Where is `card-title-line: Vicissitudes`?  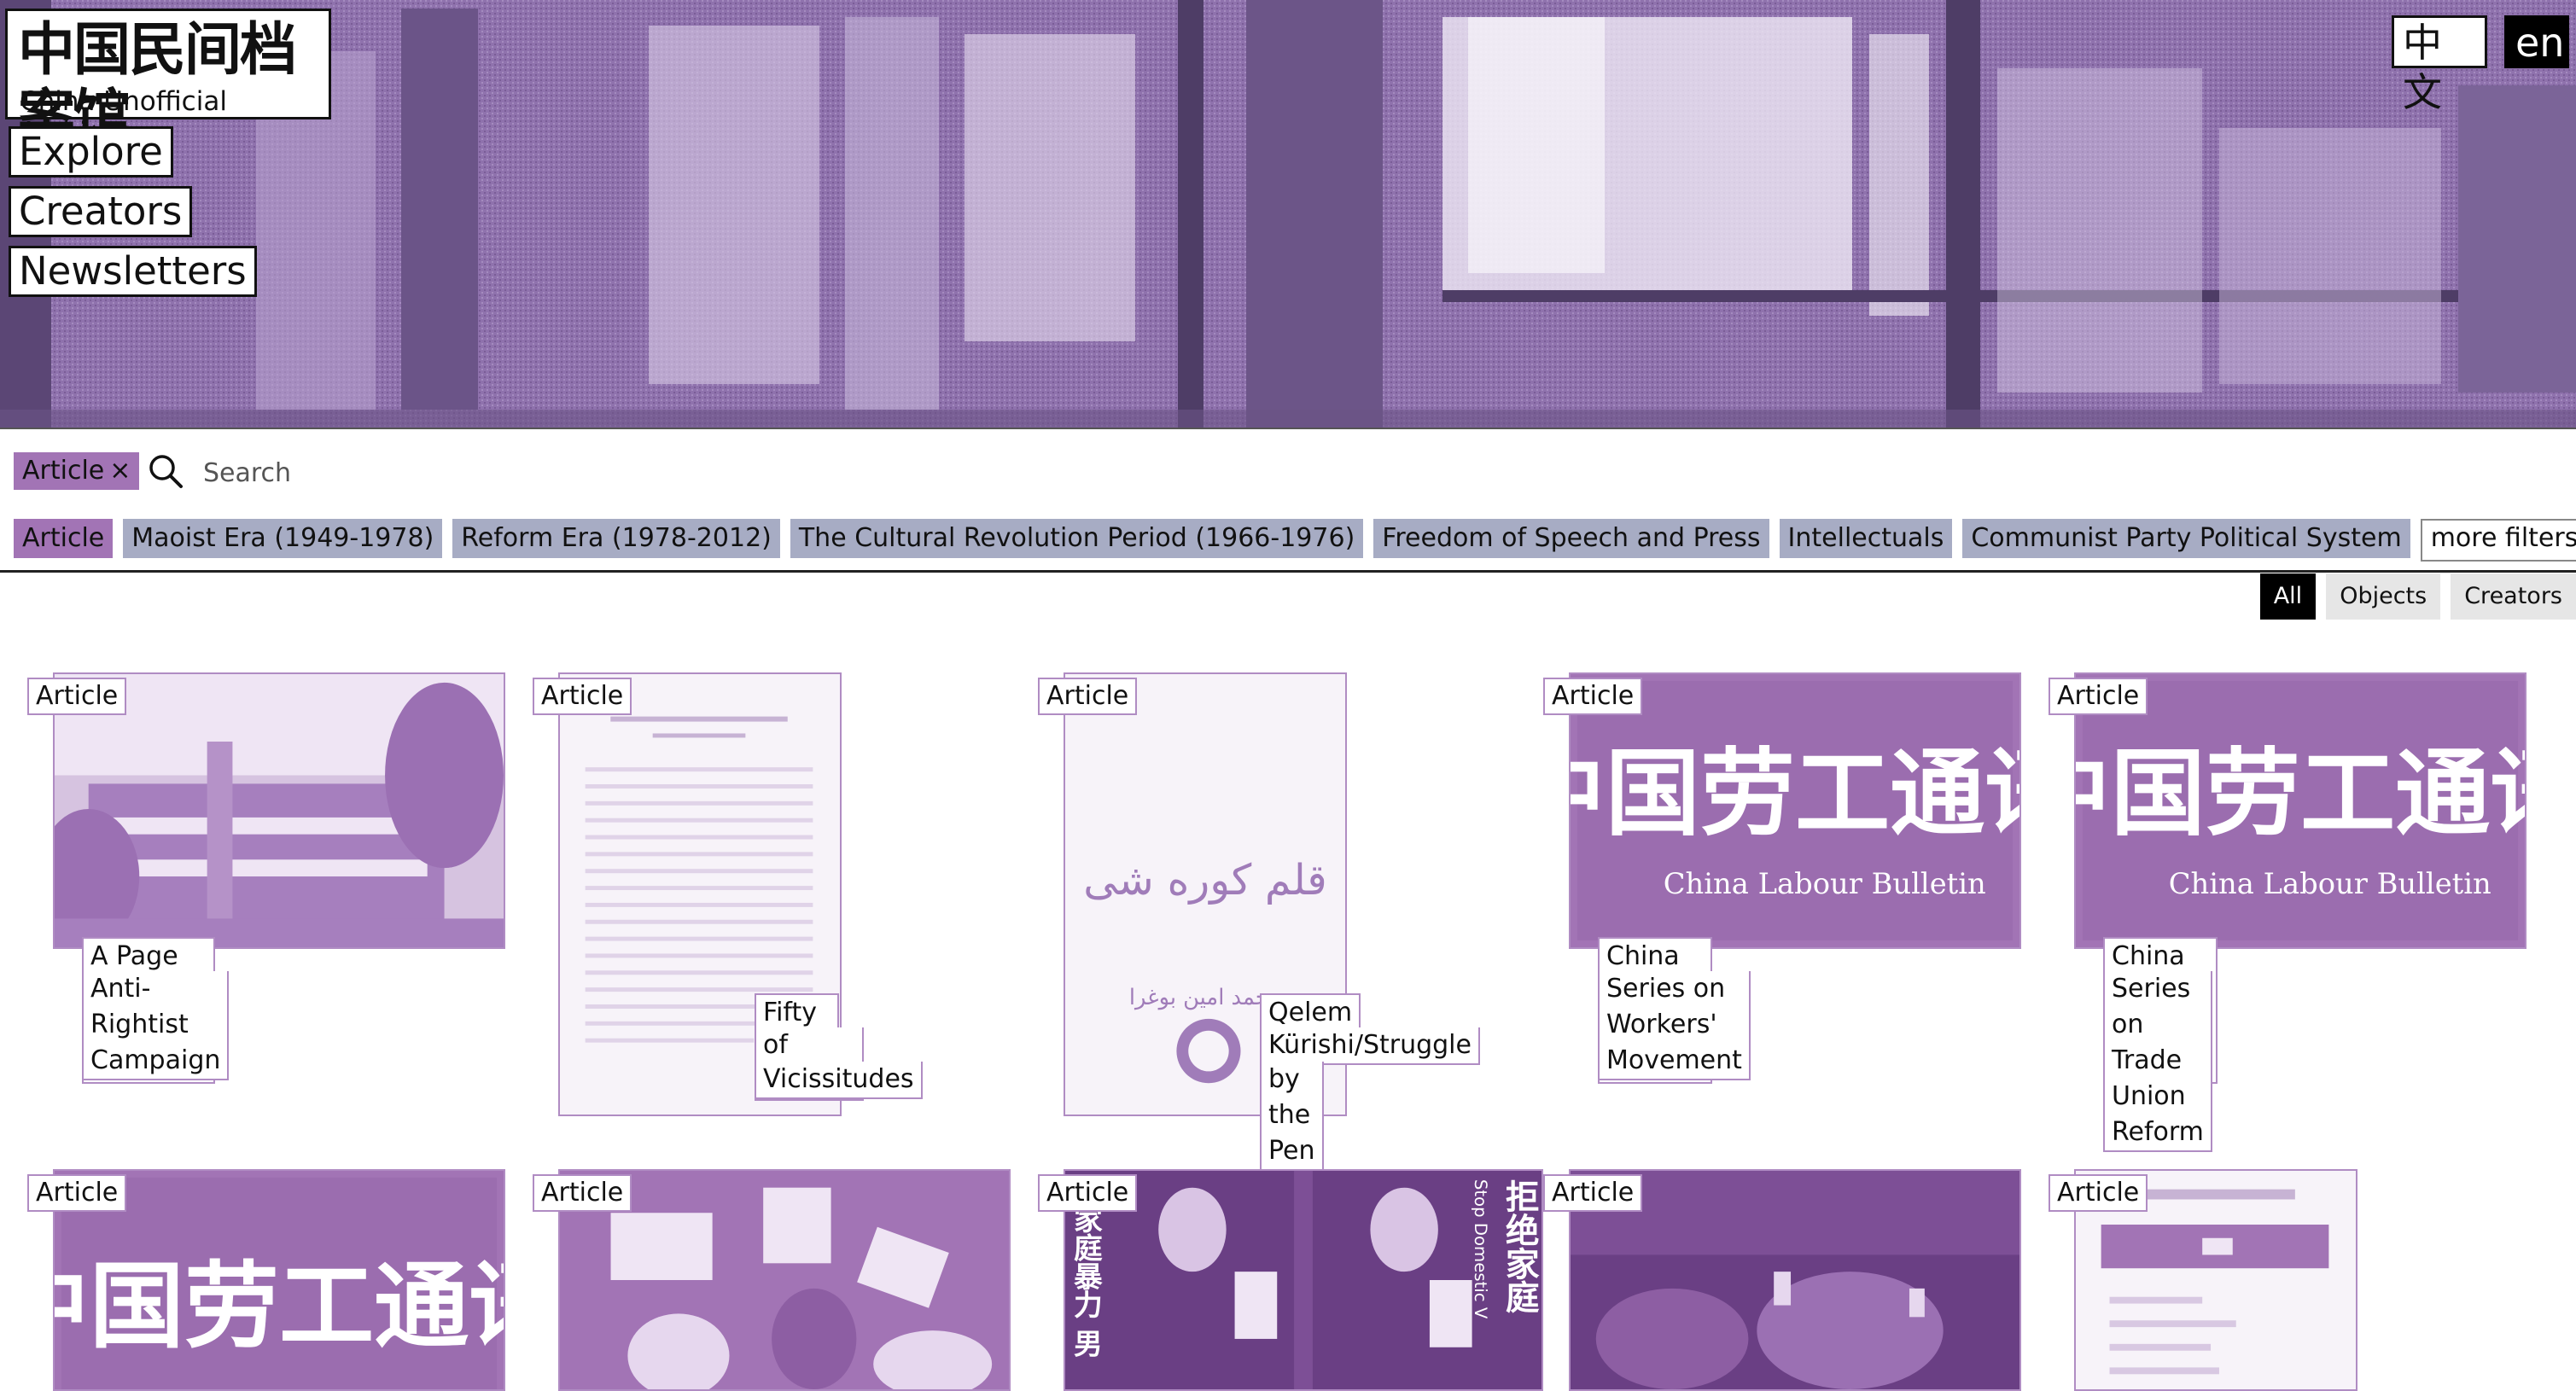
card-title-line: Vicissitudes is located at coordinates (838, 1079).